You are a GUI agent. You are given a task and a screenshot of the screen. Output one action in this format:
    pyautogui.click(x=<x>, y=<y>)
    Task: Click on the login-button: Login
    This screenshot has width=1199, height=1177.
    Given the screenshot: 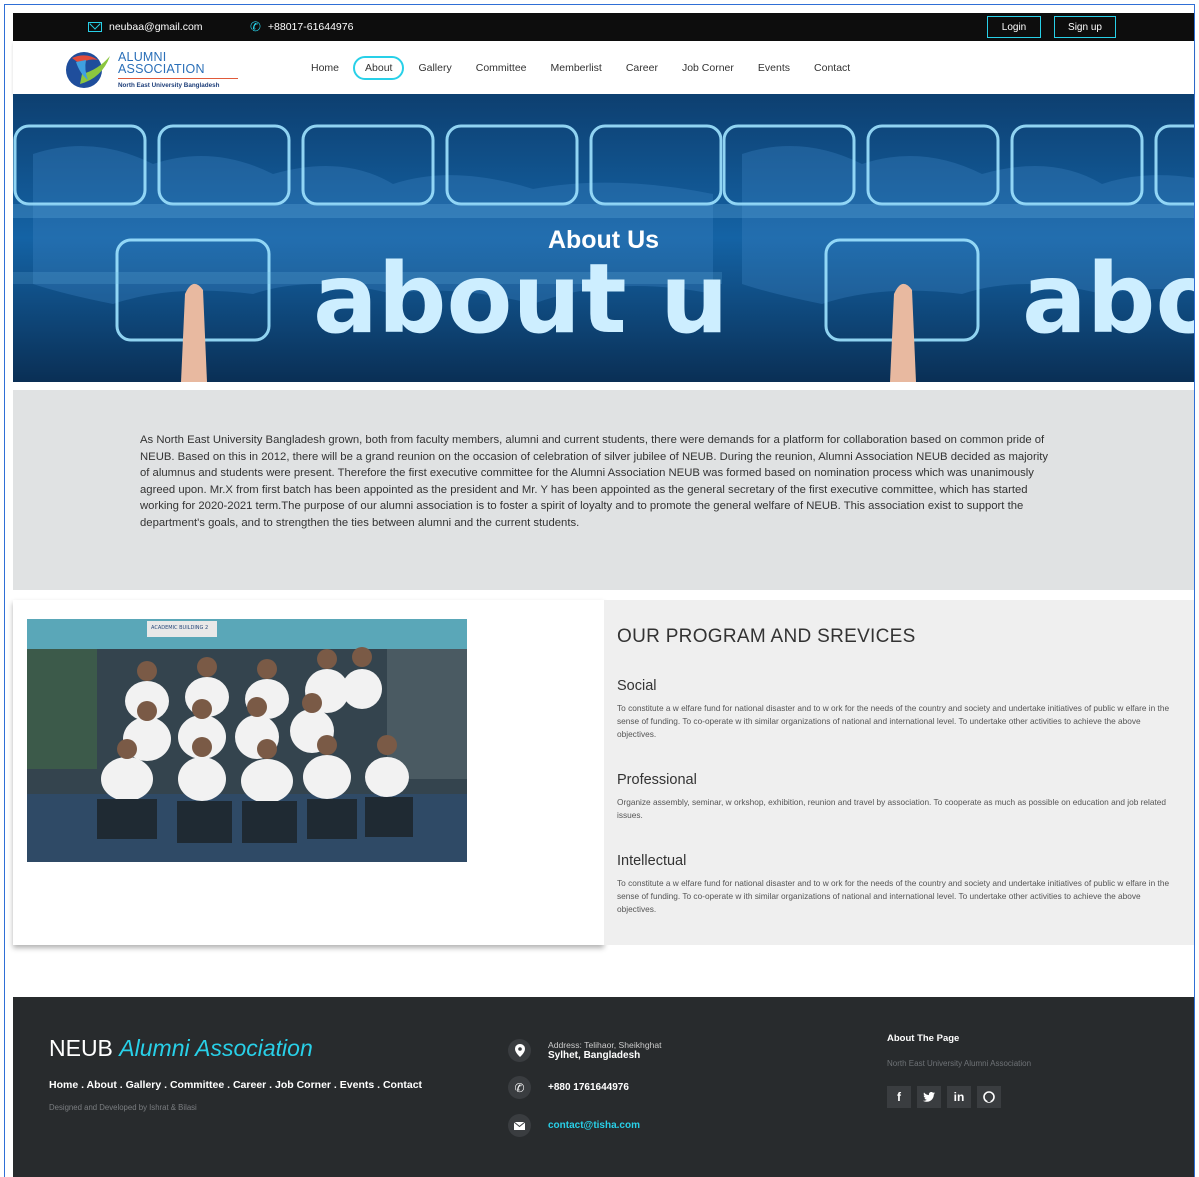 What is the action you would take?
    pyautogui.click(x=1014, y=27)
    